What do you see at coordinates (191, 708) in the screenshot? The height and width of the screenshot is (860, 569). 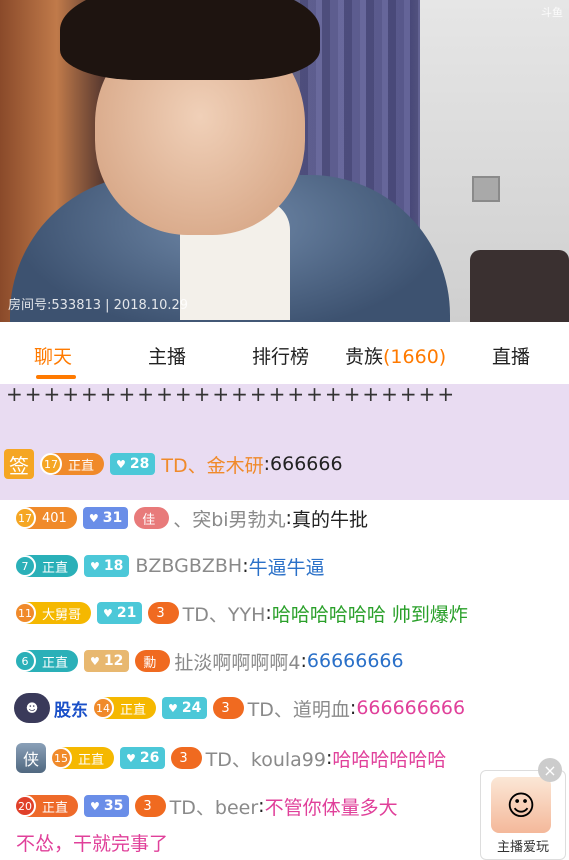 I see `fan-level: 24` at bounding box center [191, 708].